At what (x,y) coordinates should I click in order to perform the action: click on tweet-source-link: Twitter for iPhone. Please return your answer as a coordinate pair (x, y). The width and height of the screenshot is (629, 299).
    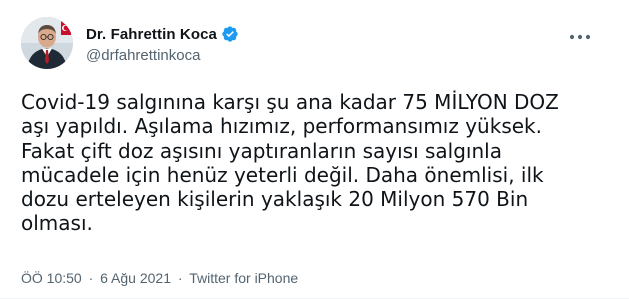
    Looking at the image, I should click on (243, 278).